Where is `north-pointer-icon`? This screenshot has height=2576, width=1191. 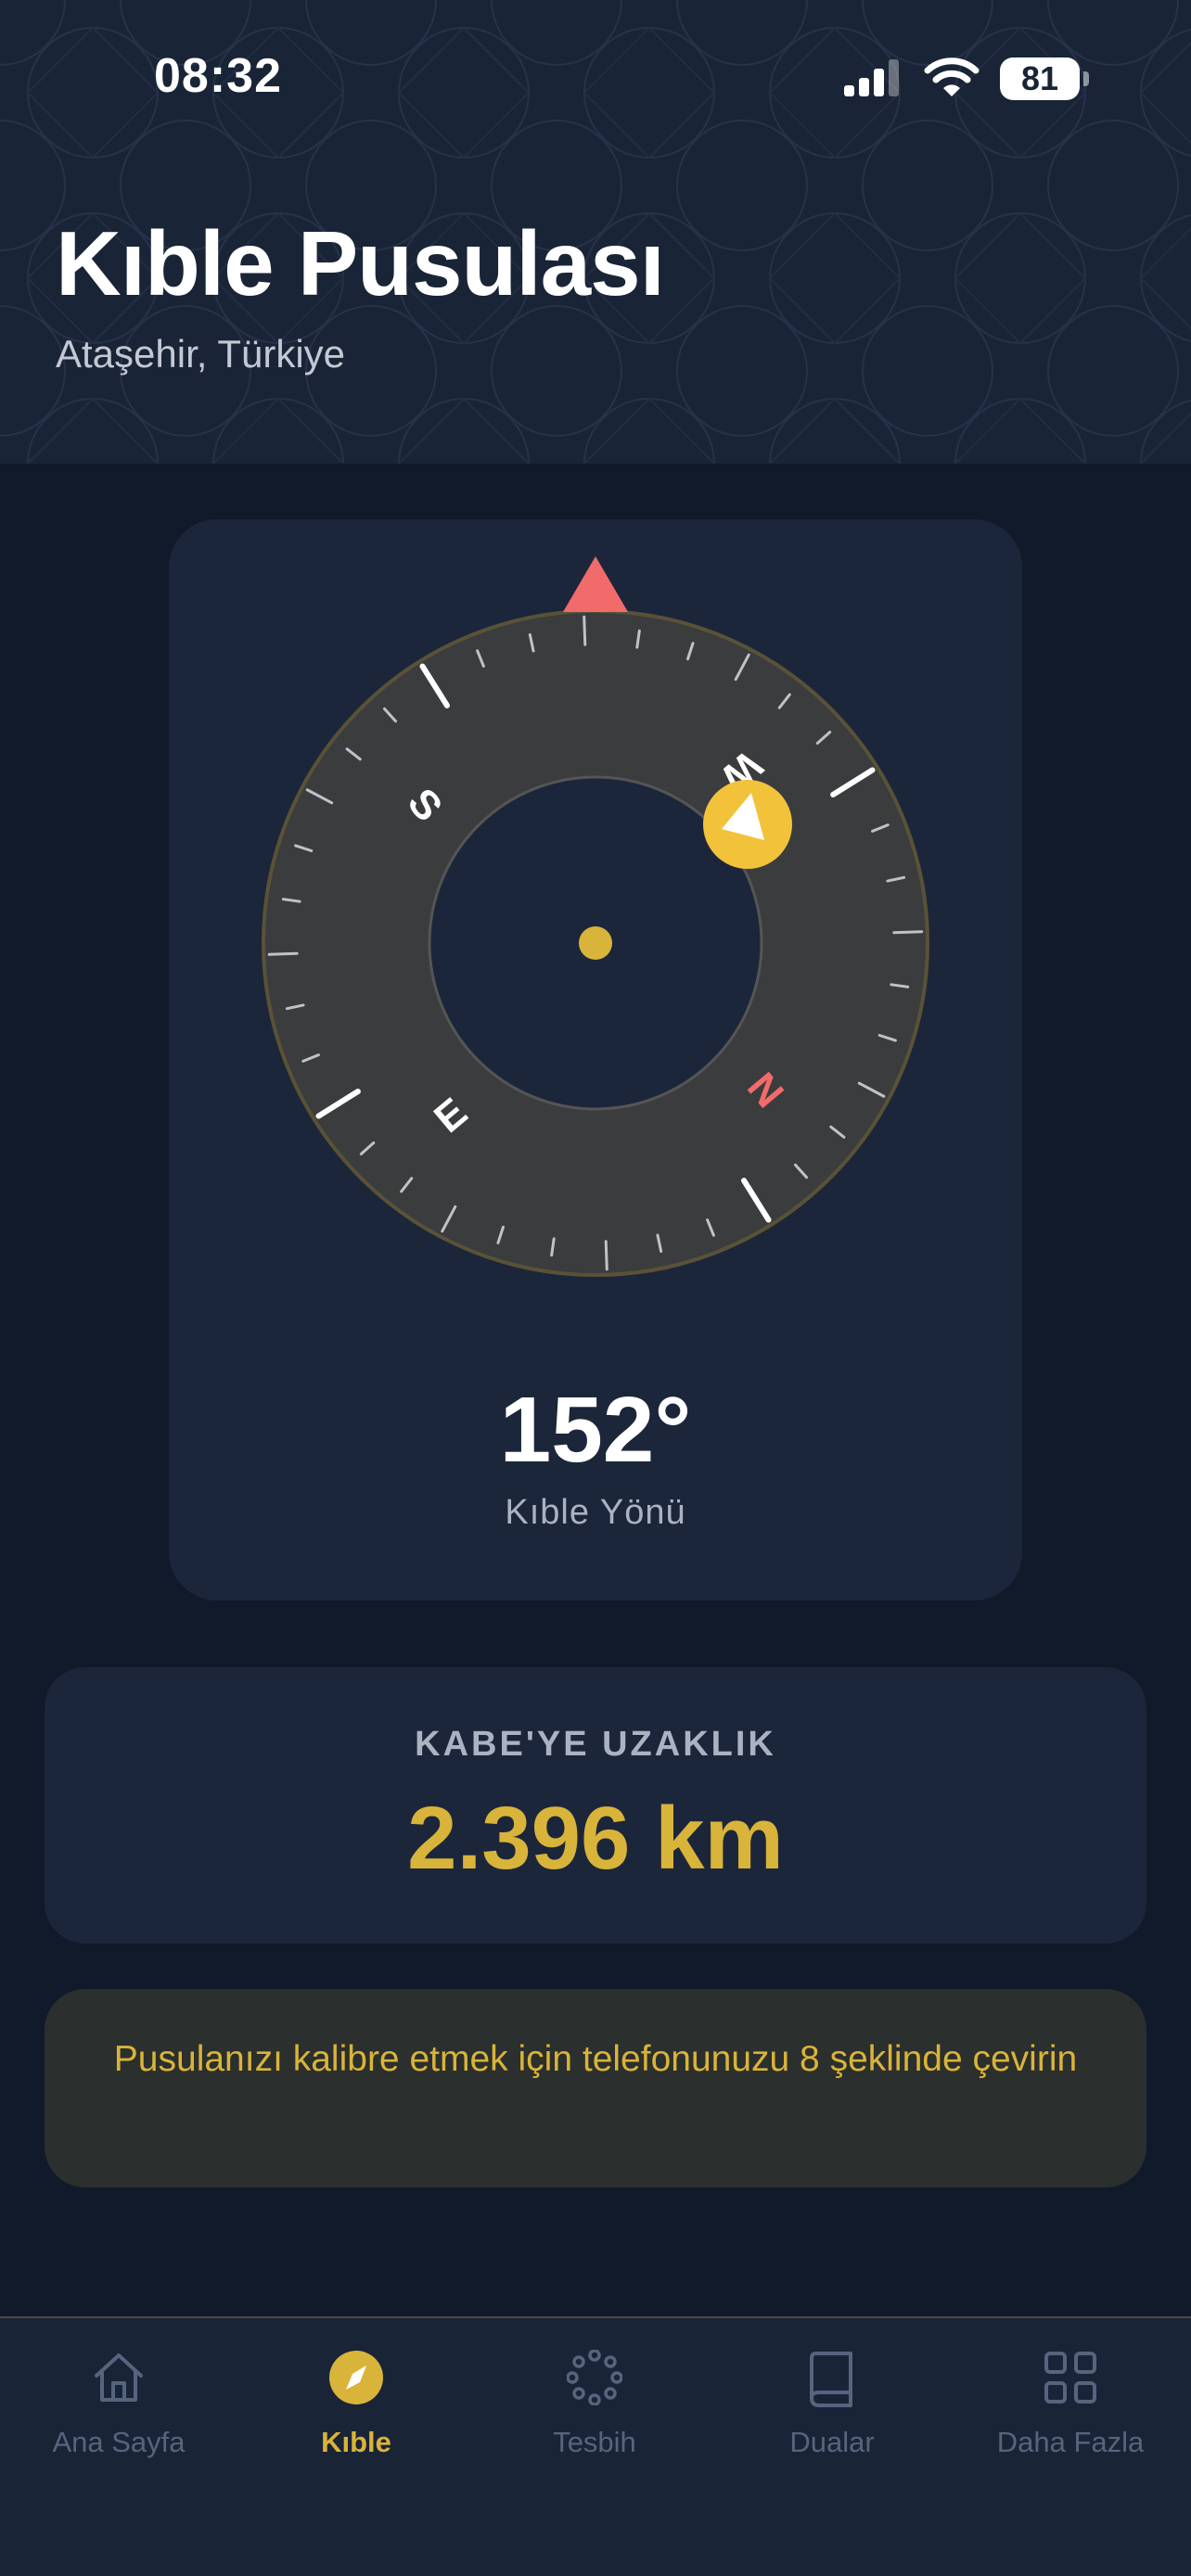 north-pointer-icon is located at coordinates (595, 584).